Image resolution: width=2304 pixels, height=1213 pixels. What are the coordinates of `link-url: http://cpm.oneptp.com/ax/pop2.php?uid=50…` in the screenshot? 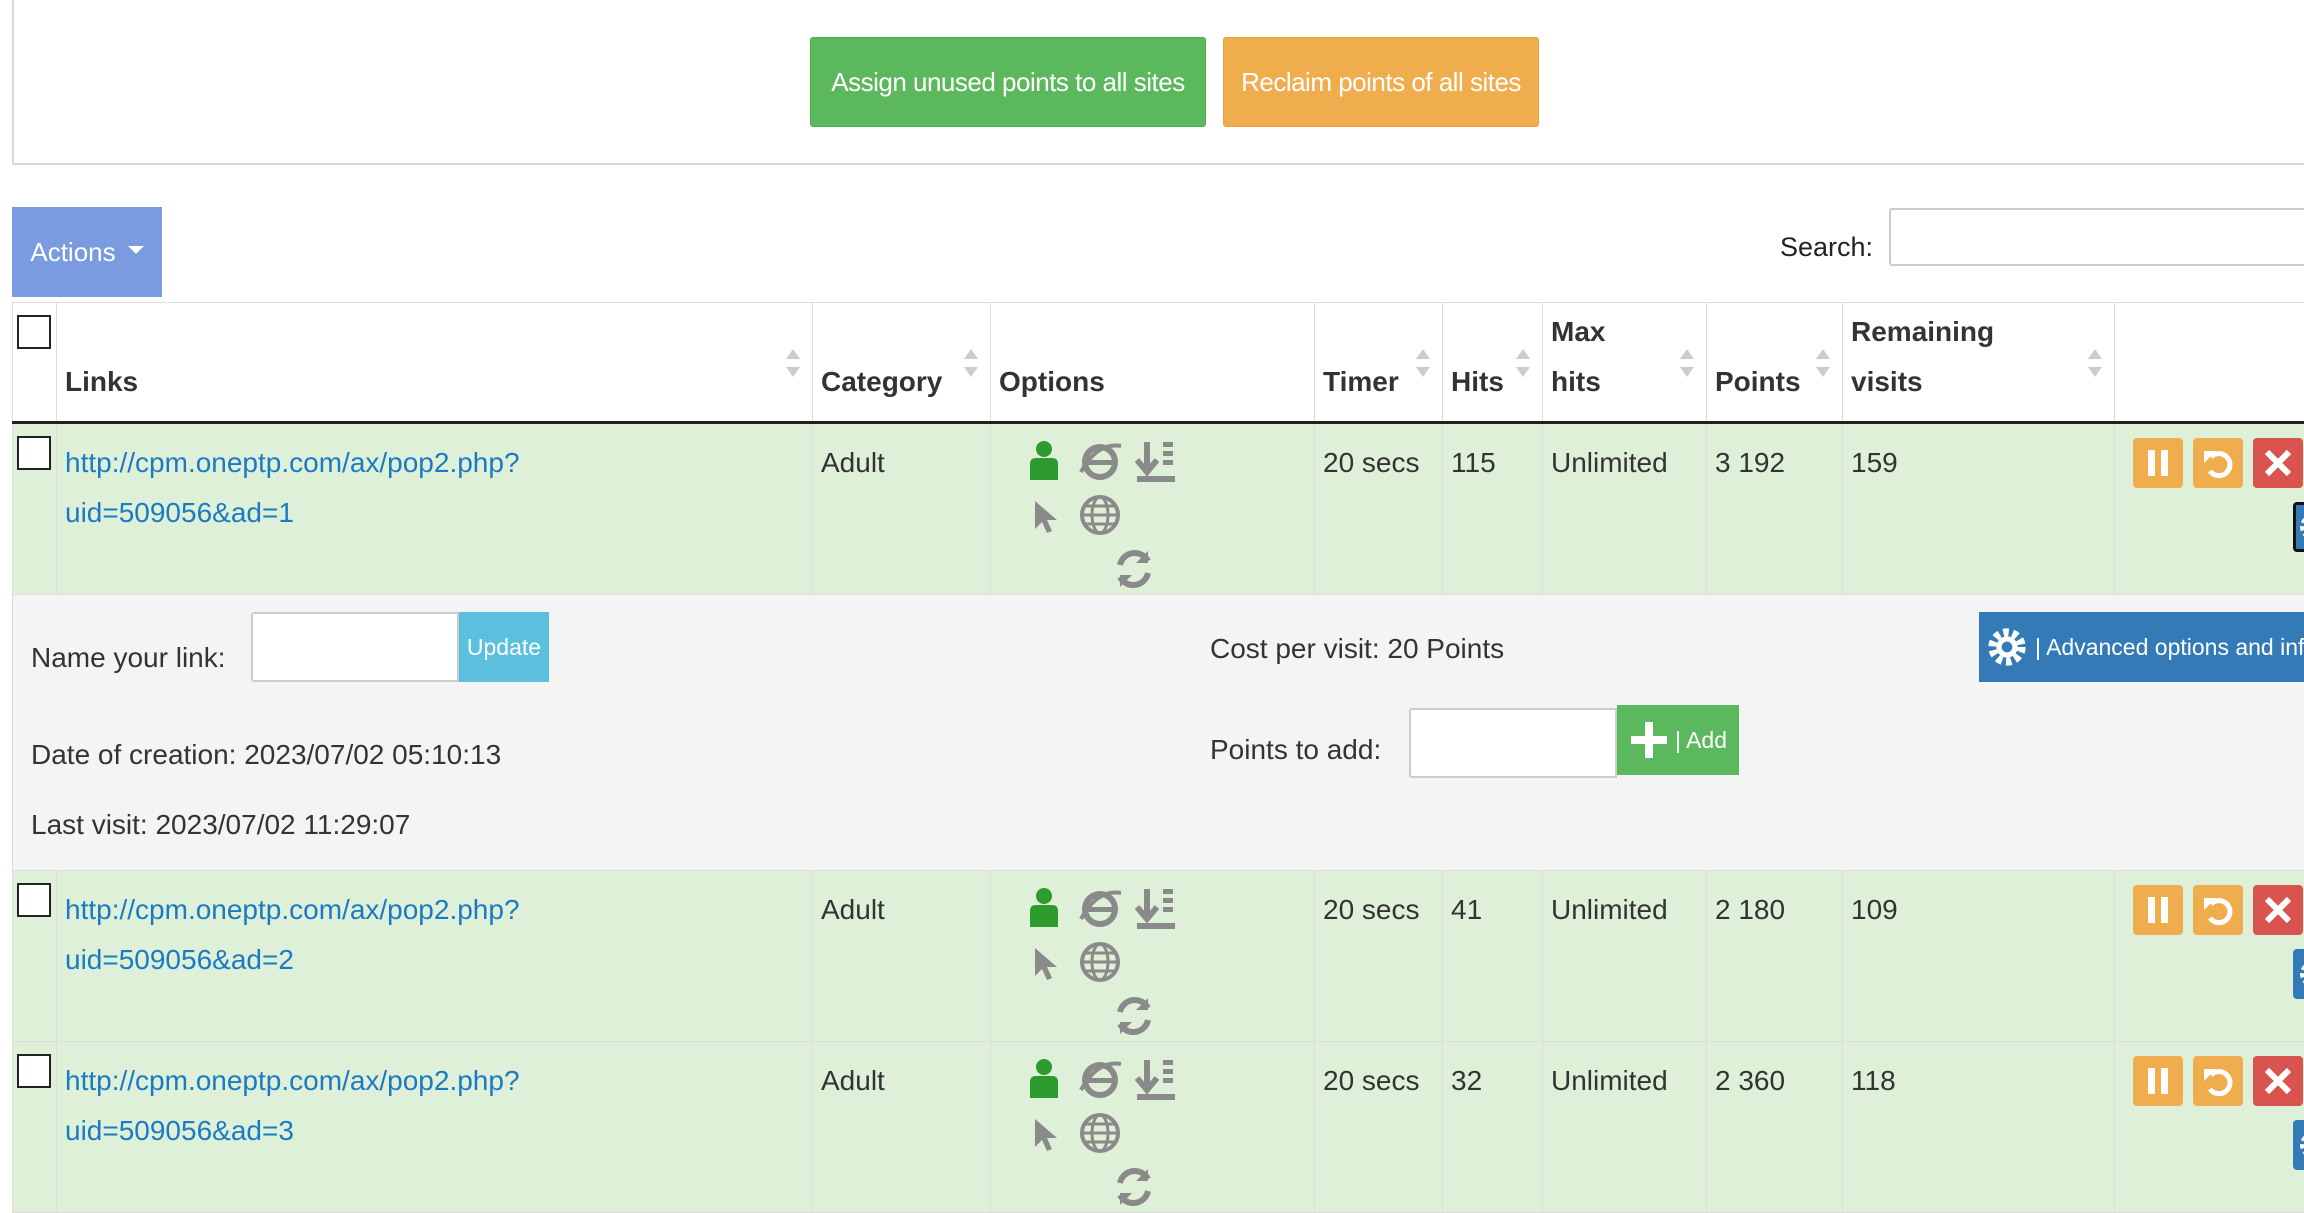 It's located at (292, 1105).